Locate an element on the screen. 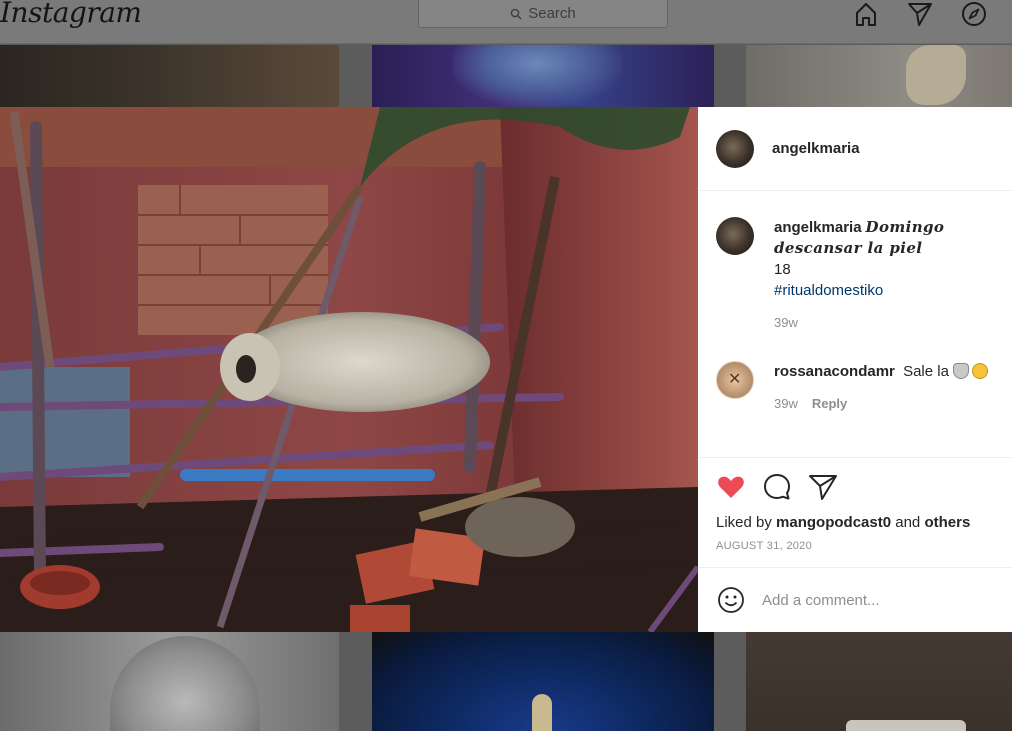 This screenshot has height=731, width=1012. post-date: AUGUST 31, 2020 is located at coordinates (864, 546).